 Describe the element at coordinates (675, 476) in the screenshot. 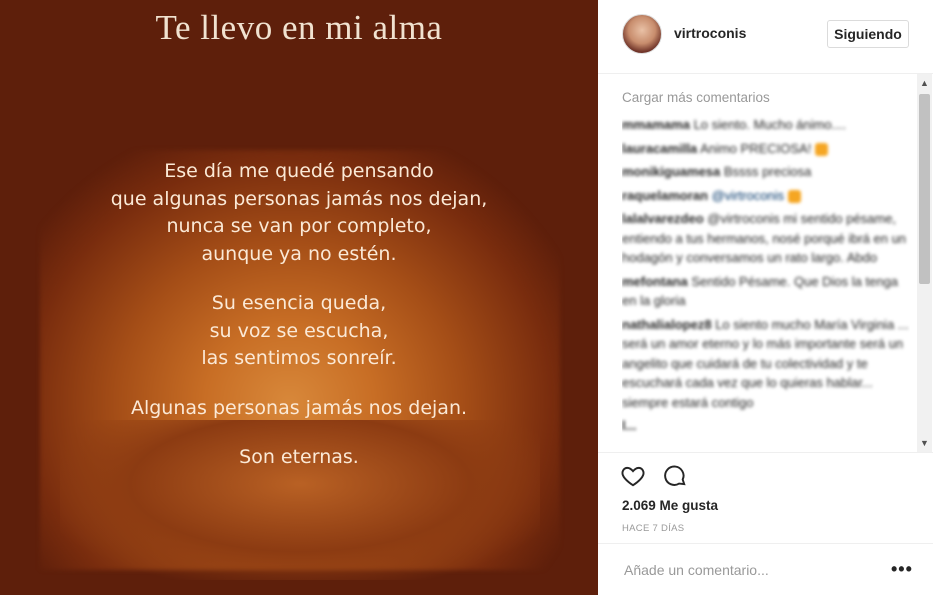

I see `comment-bubble-icon` at that location.